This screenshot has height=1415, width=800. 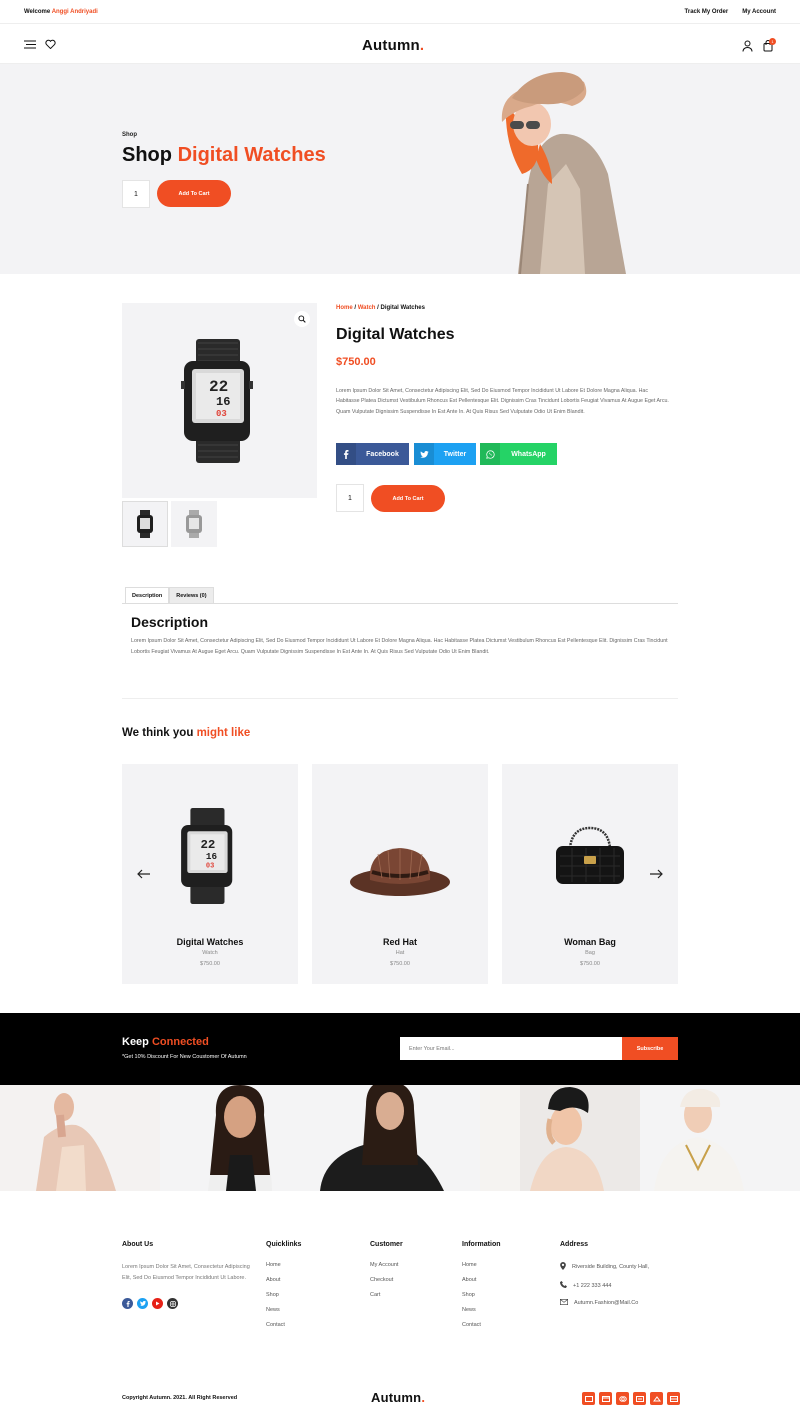 I want to click on footer-customer-column: Customer My Account Checkout Cart, so click(x=386, y=1274).